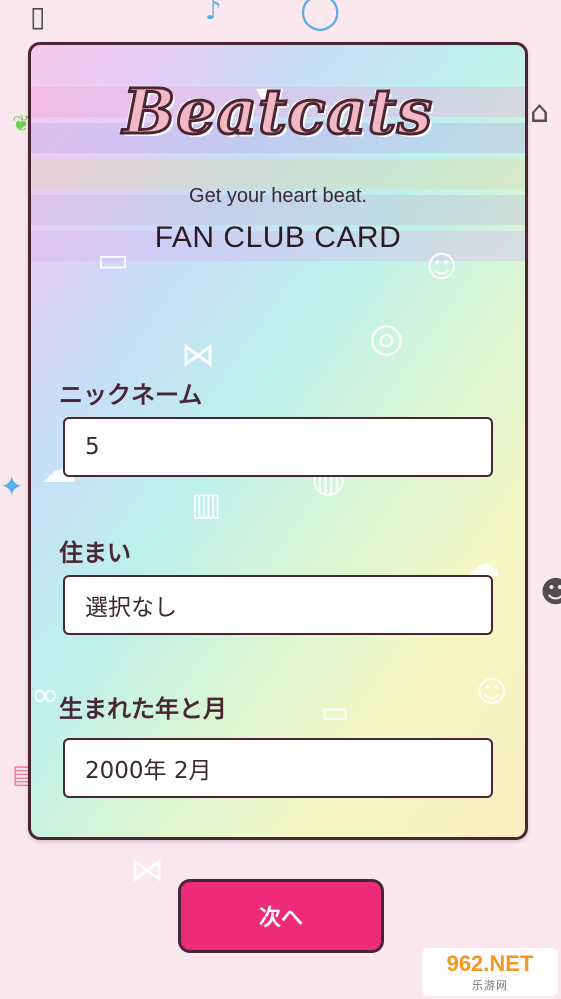  What do you see at coordinates (386, 338) in the screenshot?
I see `vinyl-record-icon: ◎` at bounding box center [386, 338].